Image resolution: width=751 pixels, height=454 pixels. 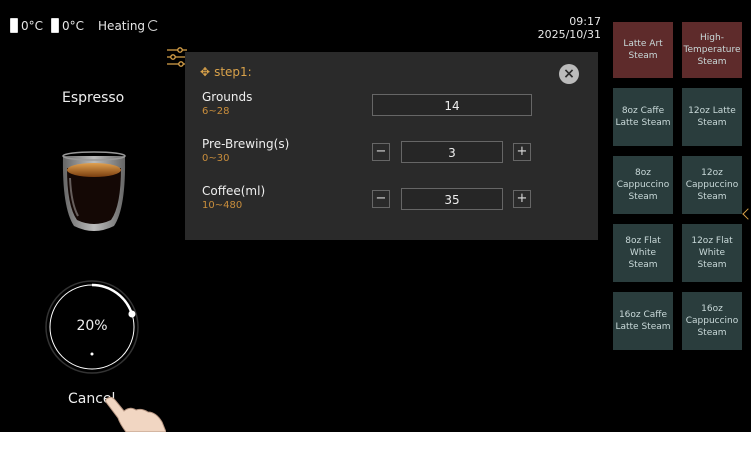 I want to click on clock: 09:17 2025/10/31, so click(x=569, y=28).